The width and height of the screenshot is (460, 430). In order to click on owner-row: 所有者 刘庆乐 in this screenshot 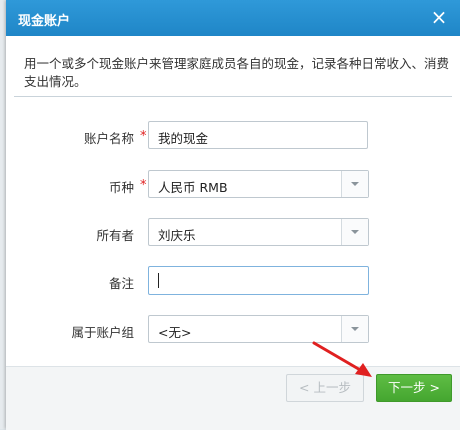, I will do `click(233, 233)`.